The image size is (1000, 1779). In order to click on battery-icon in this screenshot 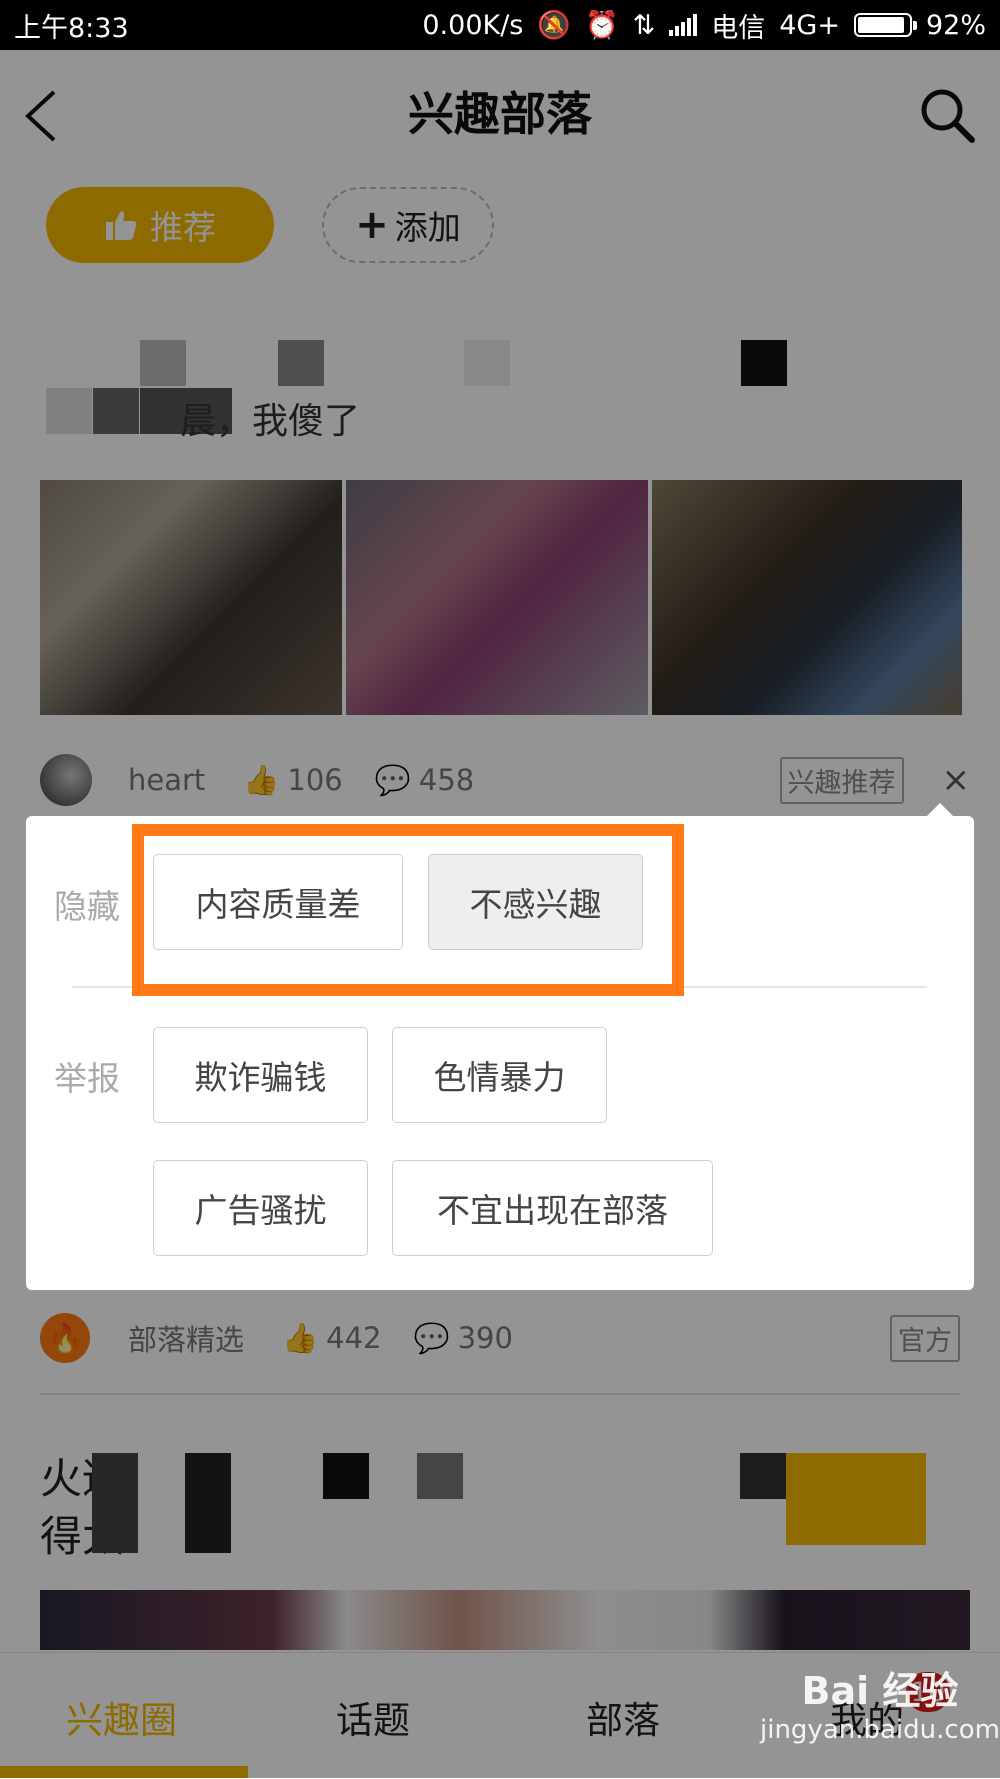, I will do `click(885, 25)`.